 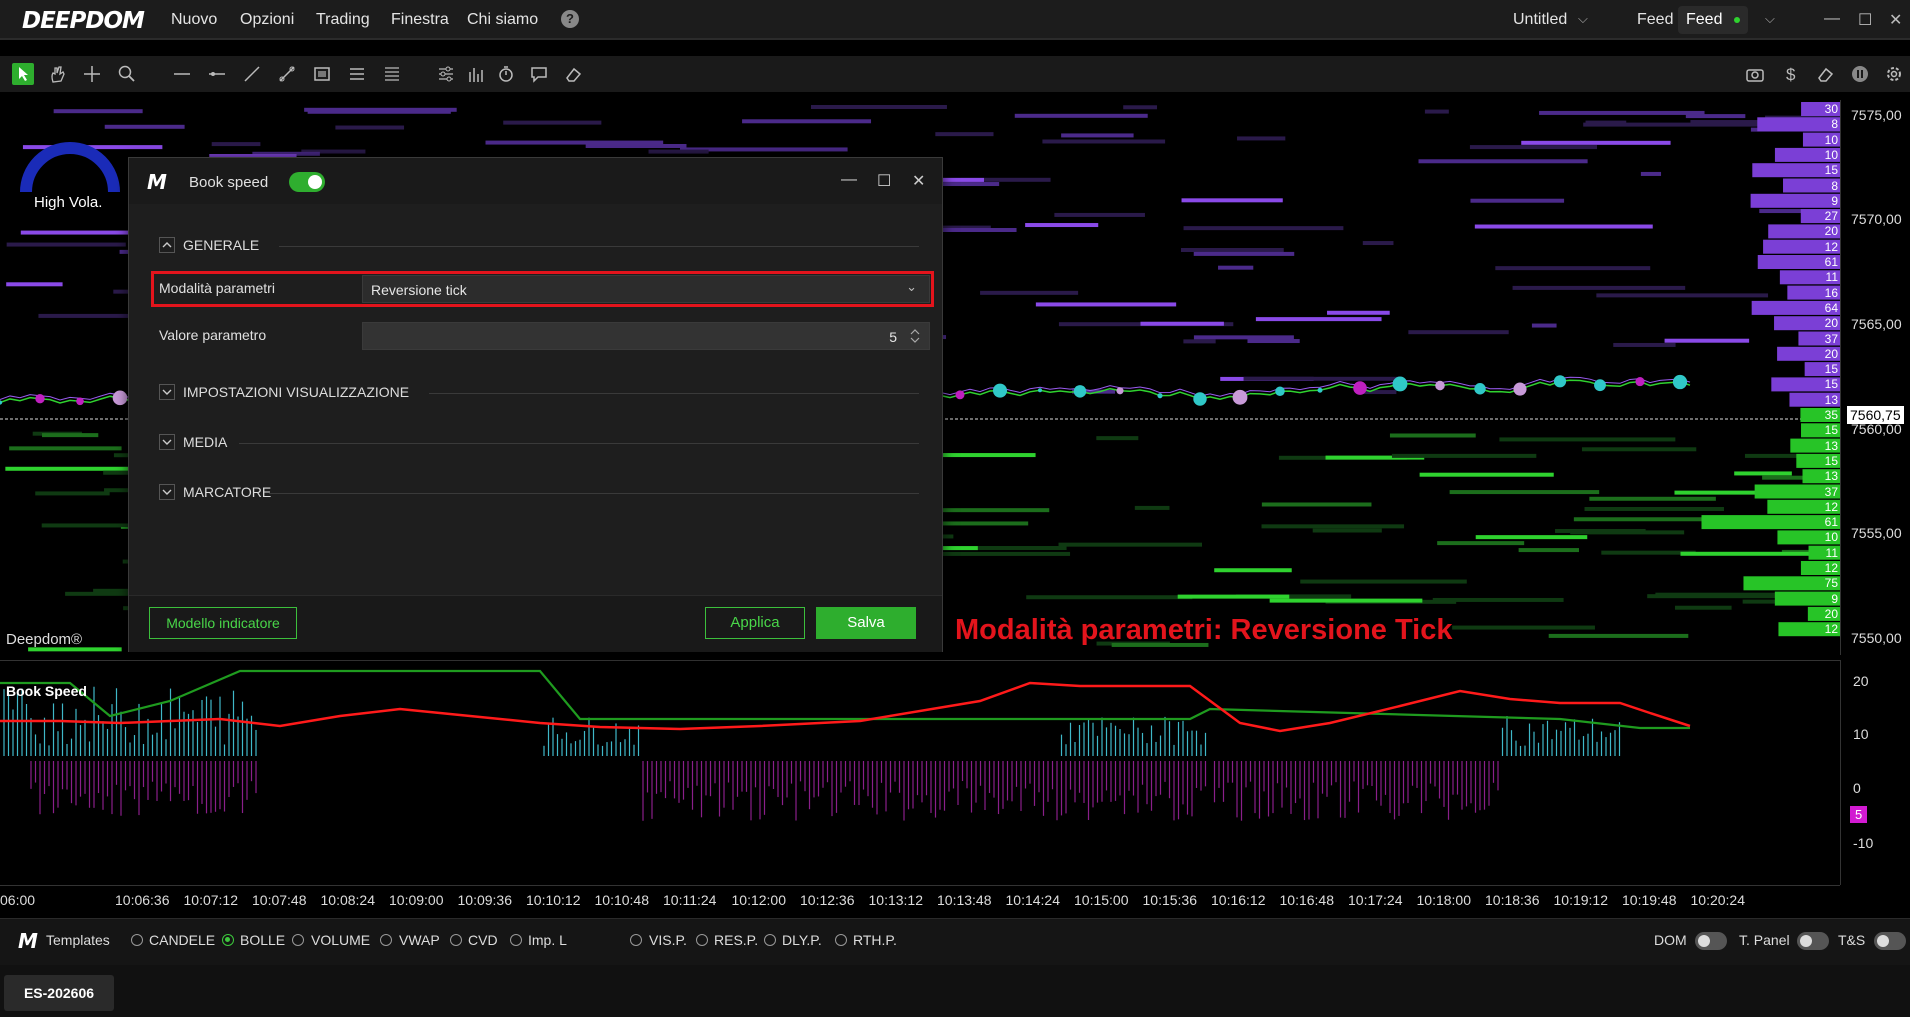 I want to click on hand-icon, so click(x=57, y=74).